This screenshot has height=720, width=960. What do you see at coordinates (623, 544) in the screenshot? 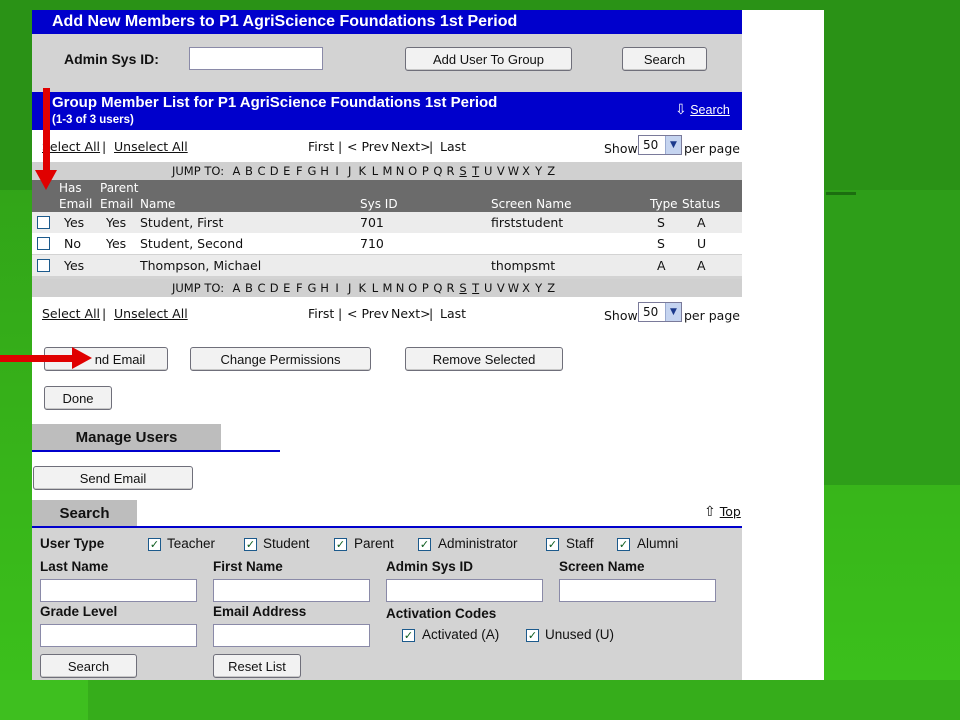
I see `alumni-checkbox: ✓` at bounding box center [623, 544].